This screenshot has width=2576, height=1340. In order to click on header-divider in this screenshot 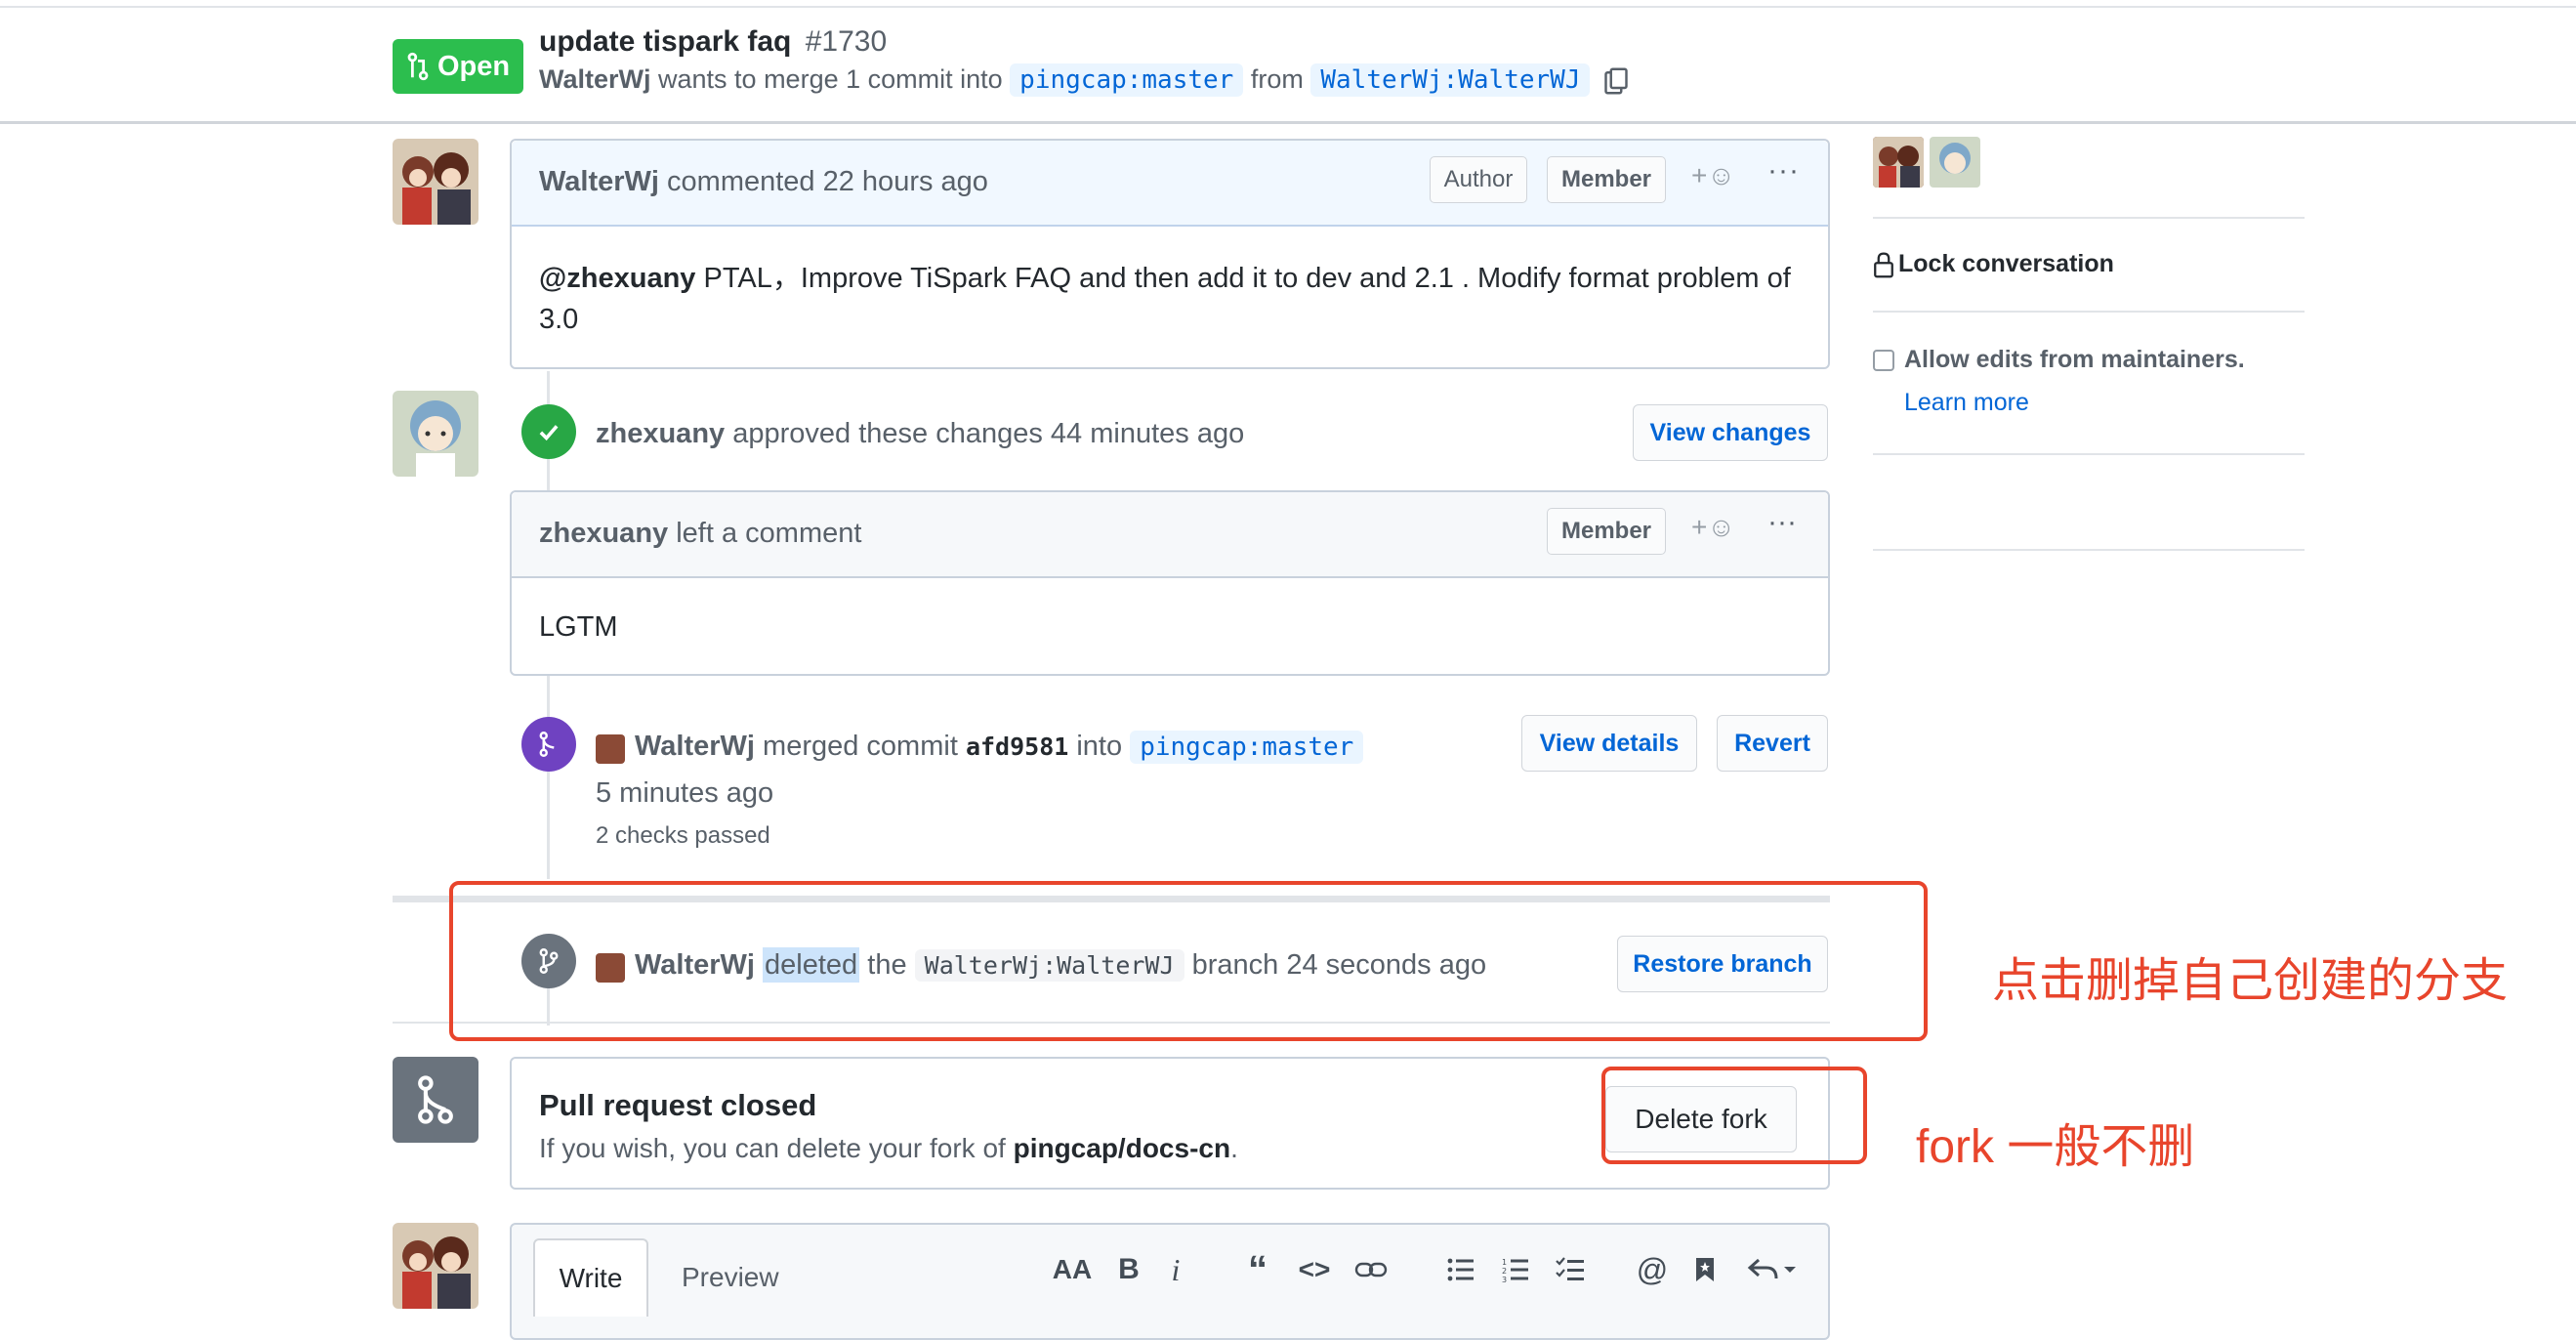, I will do `click(1288, 123)`.